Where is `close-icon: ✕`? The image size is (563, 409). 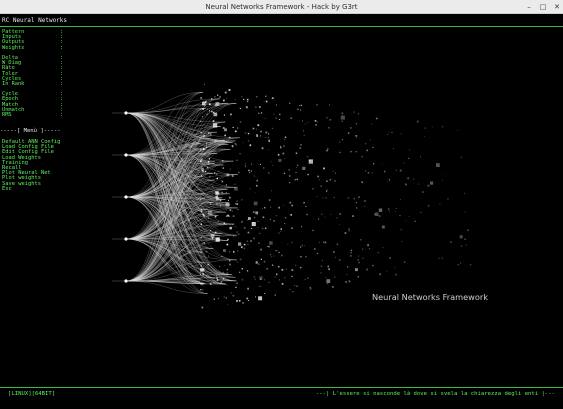 close-icon: ✕ is located at coordinates (557, 7).